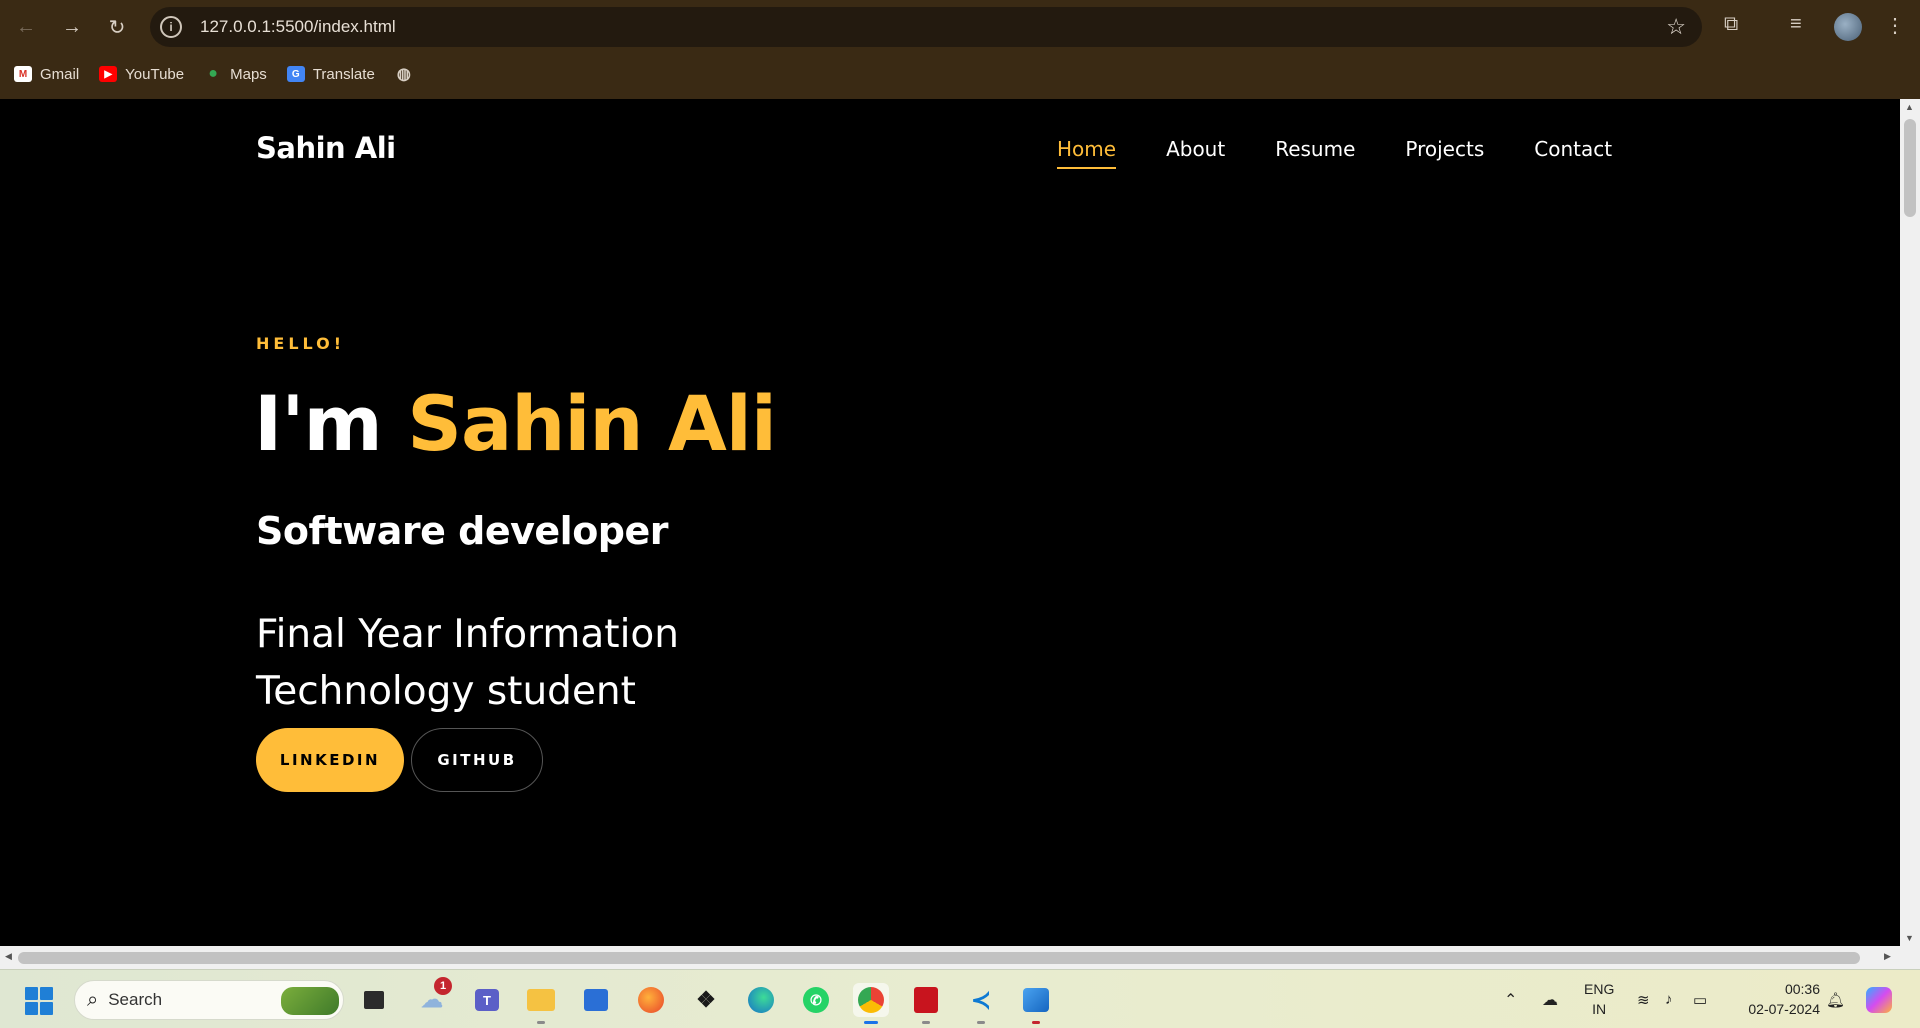  What do you see at coordinates (295, 74) in the screenshot?
I see `translate-icon: G` at bounding box center [295, 74].